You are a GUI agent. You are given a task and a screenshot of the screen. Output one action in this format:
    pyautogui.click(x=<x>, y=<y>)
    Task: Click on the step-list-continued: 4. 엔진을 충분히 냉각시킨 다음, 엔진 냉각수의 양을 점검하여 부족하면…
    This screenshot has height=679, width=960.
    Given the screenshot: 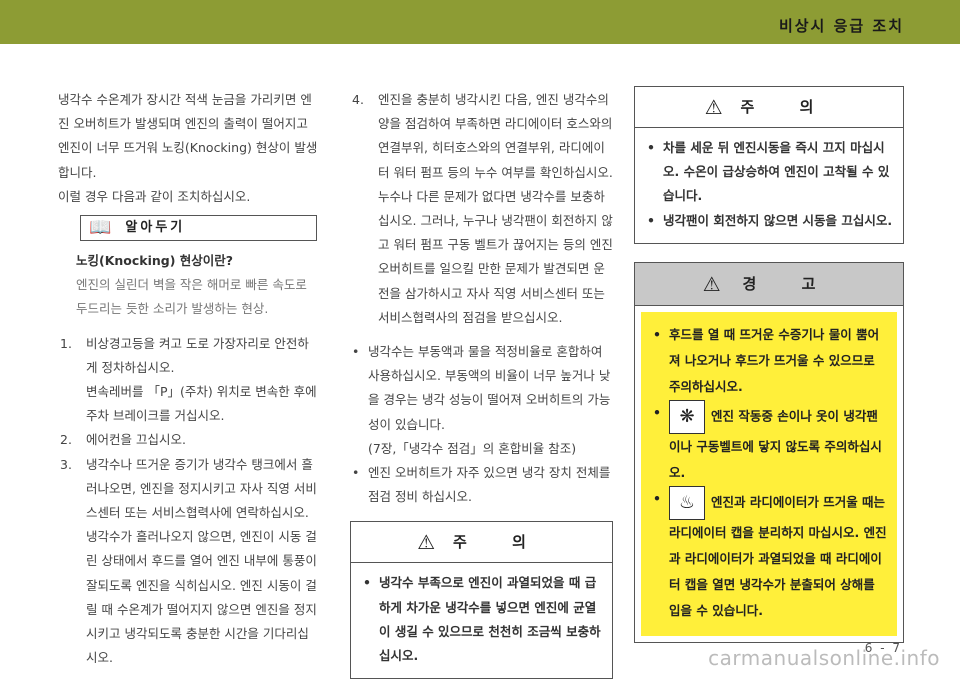 What is the action you would take?
    pyautogui.click(x=482, y=209)
    